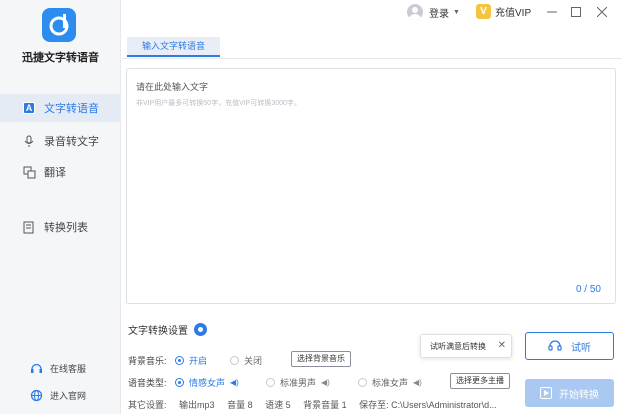  I want to click on translate-icon, so click(29, 172).